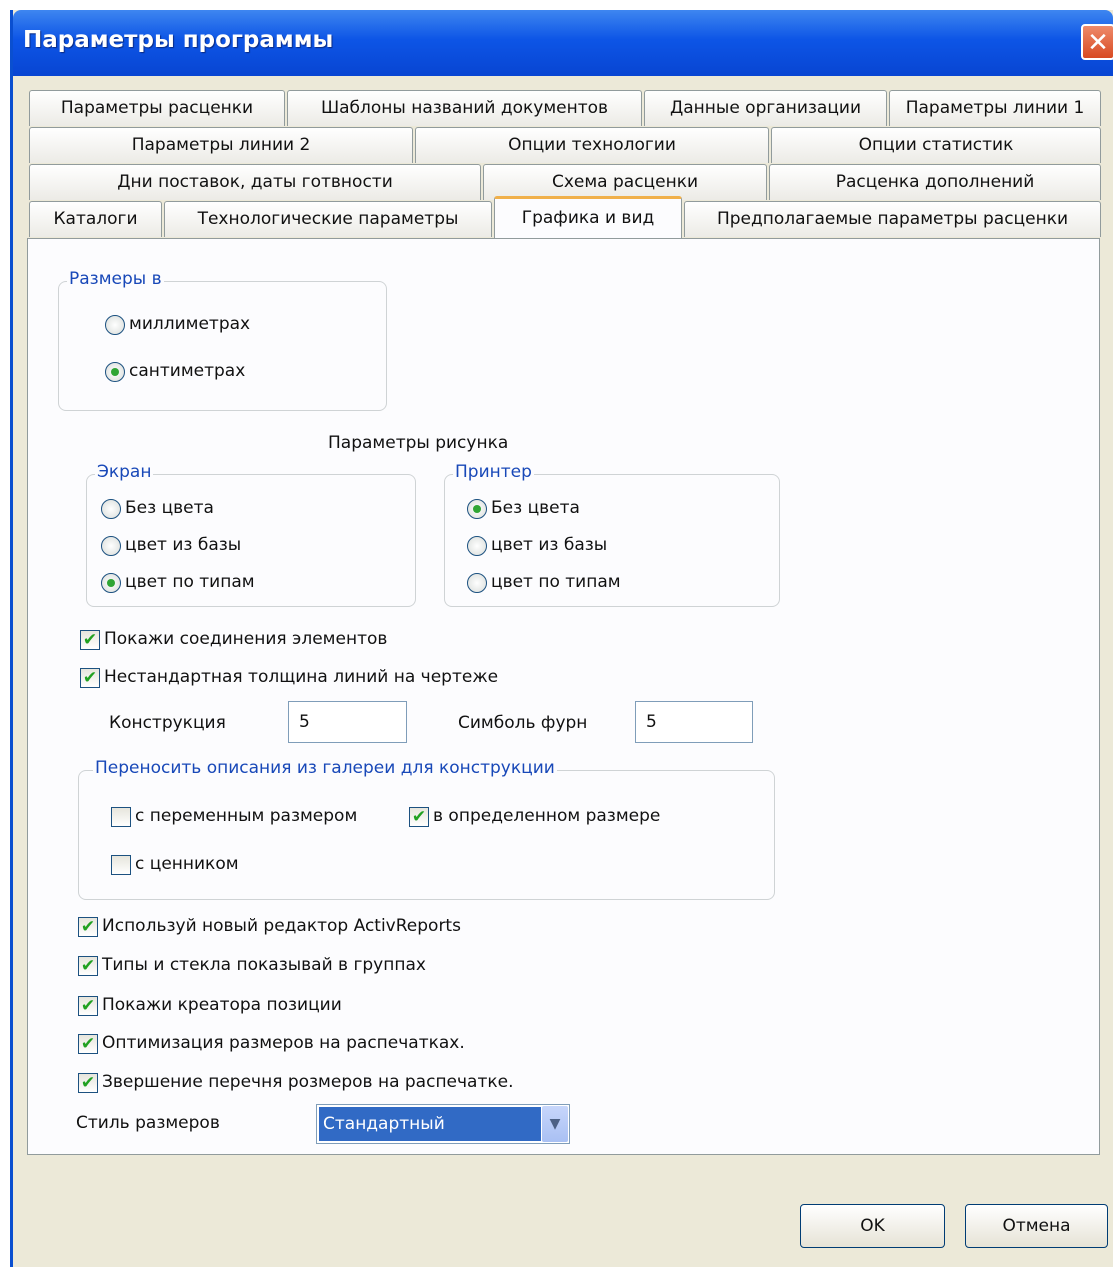 This screenshot has height=1267, width=1113. What do you see at coordinates (625, 182) in the screenshot?
I see `tab-pricing-scheme: Схема расценки` at bounding box center [625, 182].